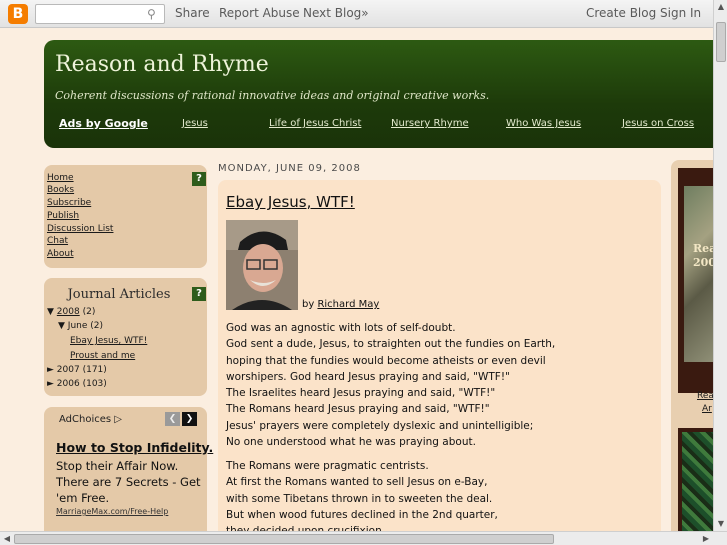 The height and width of the screenshot is (545, 727). Describe the element at coordinates (112, 511) in the screenshot. I see `ad-url-link: MarriageMax.com/Free-Help` at that location.